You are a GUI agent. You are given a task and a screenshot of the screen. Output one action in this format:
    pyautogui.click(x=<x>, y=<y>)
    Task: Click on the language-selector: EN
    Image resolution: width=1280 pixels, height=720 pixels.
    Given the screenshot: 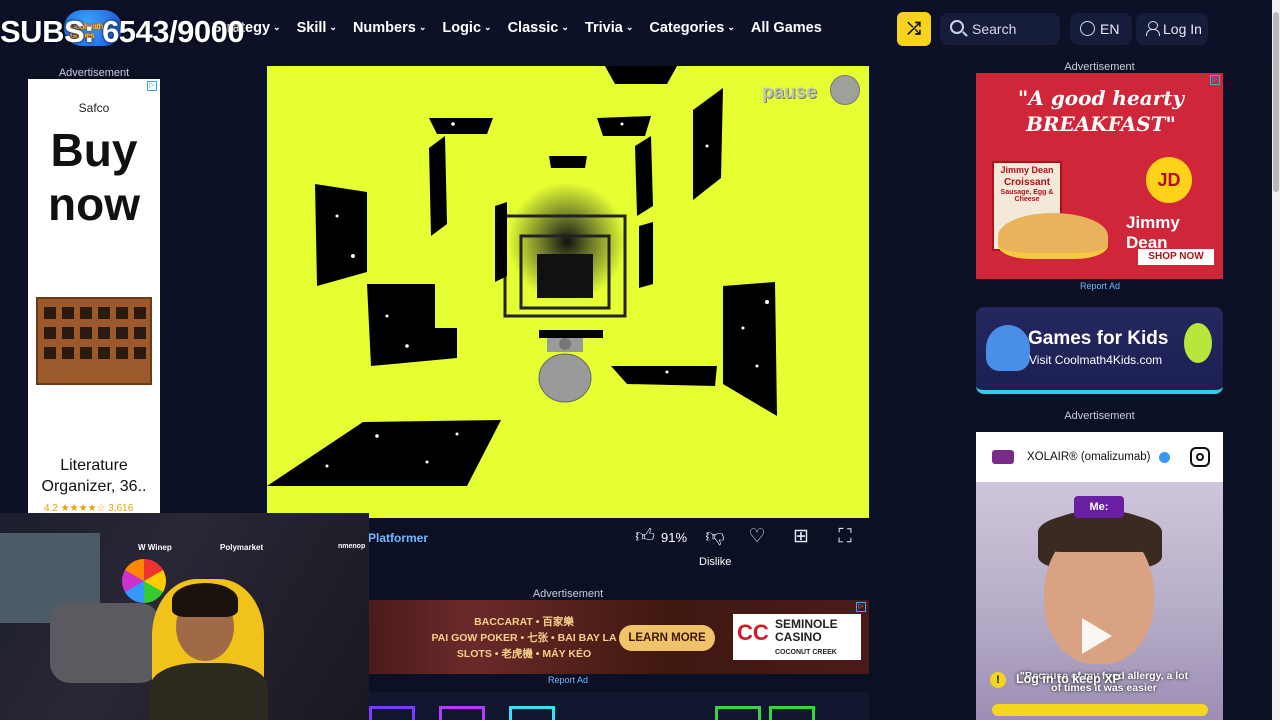 What is the action you would take?
    pyautogui.click(x=1101, y=29)
    